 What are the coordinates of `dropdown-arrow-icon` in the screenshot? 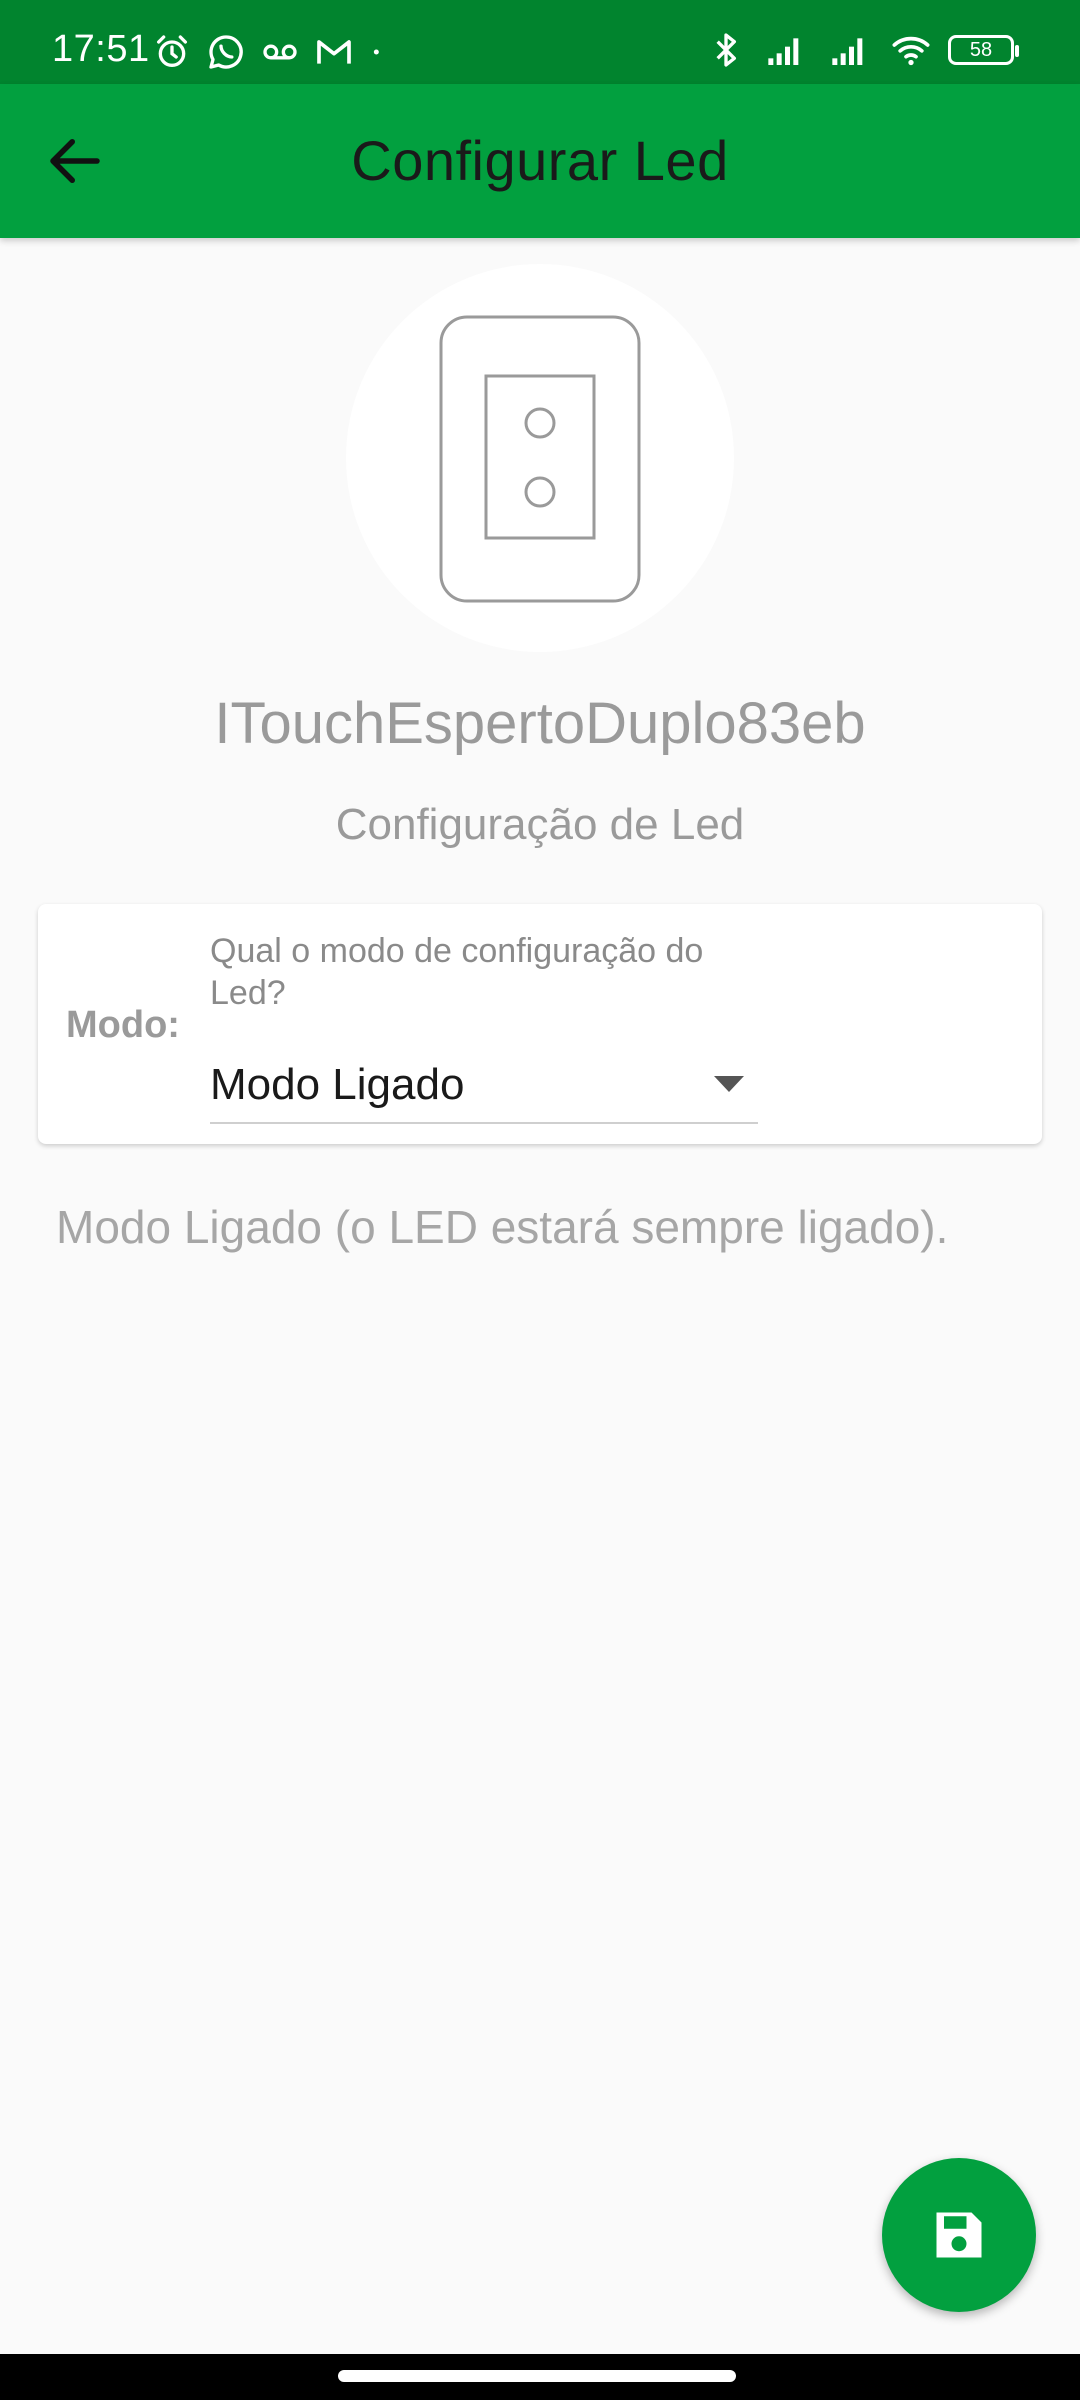 It's located at (729, 1084).